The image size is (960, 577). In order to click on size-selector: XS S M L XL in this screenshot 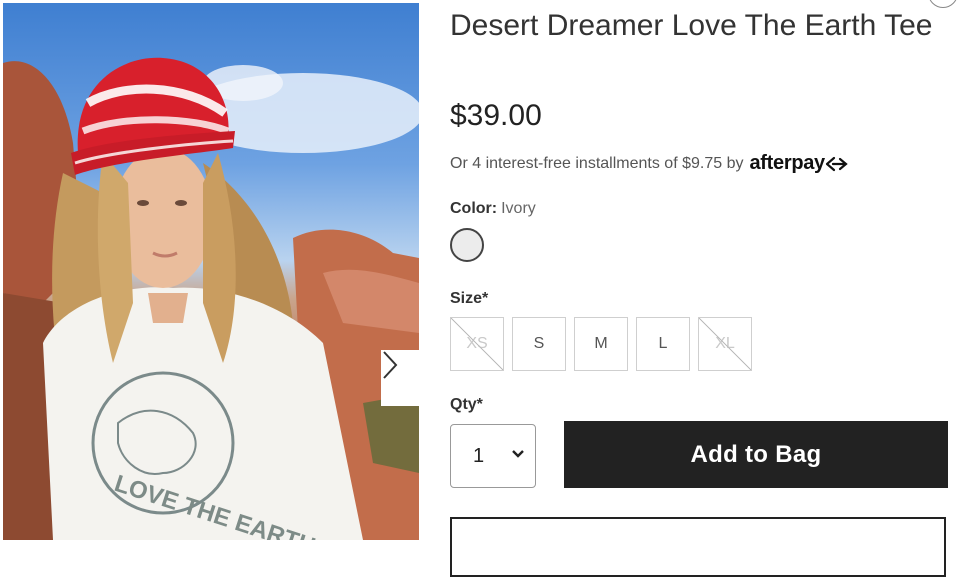, I will do `click(601, 344)`.